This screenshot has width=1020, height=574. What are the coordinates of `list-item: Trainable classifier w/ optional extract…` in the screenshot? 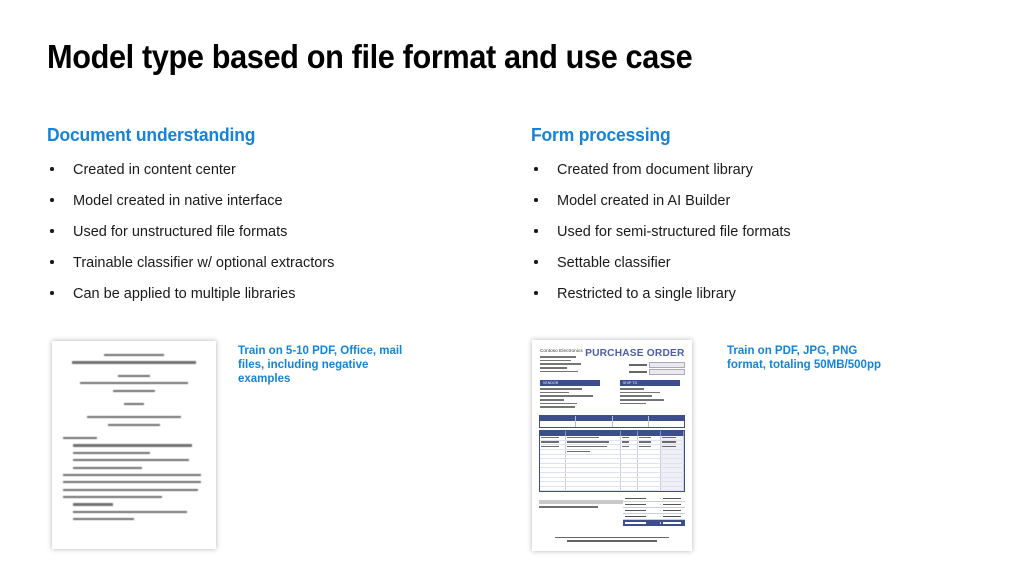 It's located at (262, 268).